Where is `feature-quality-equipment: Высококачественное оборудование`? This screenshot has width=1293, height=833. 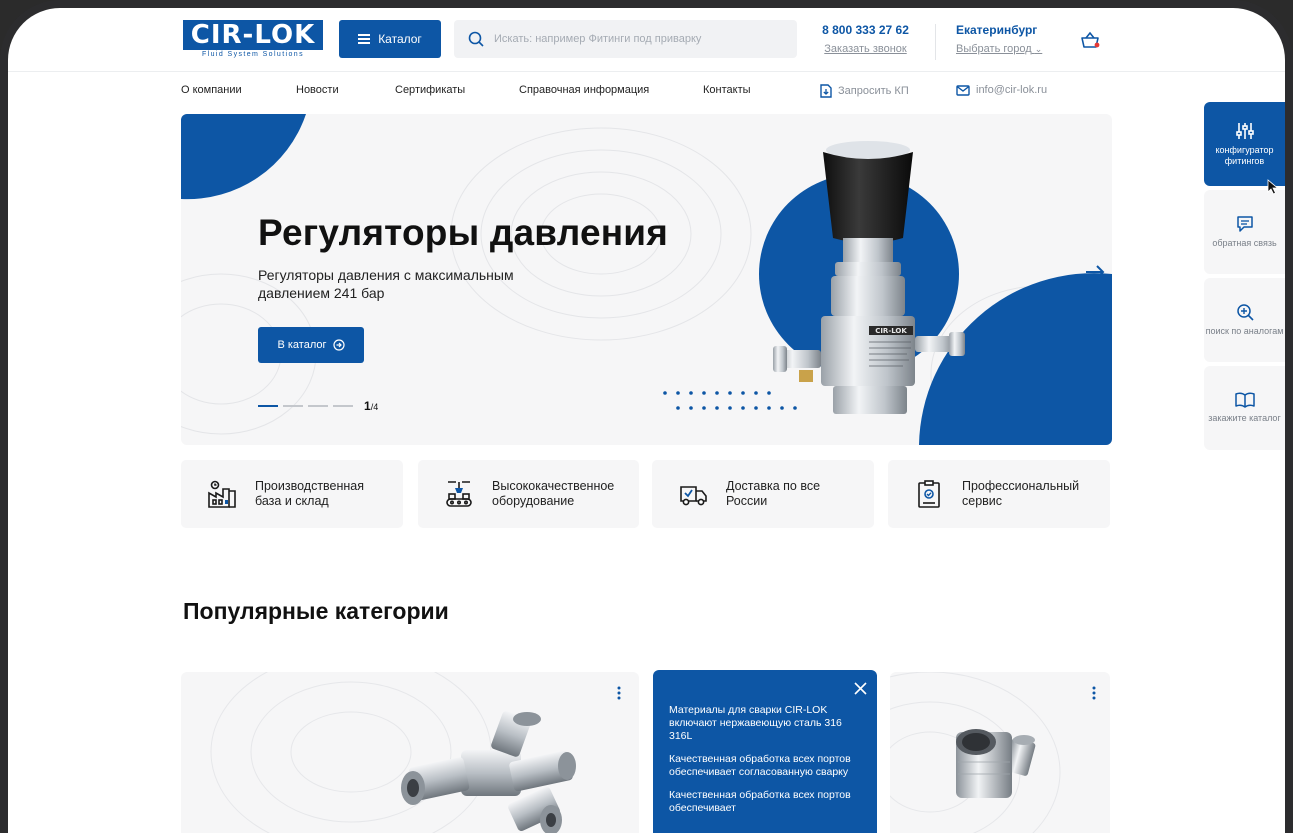 feature-quality-equipment: Высококачественное оборудование is located at coordinates (528, 494).